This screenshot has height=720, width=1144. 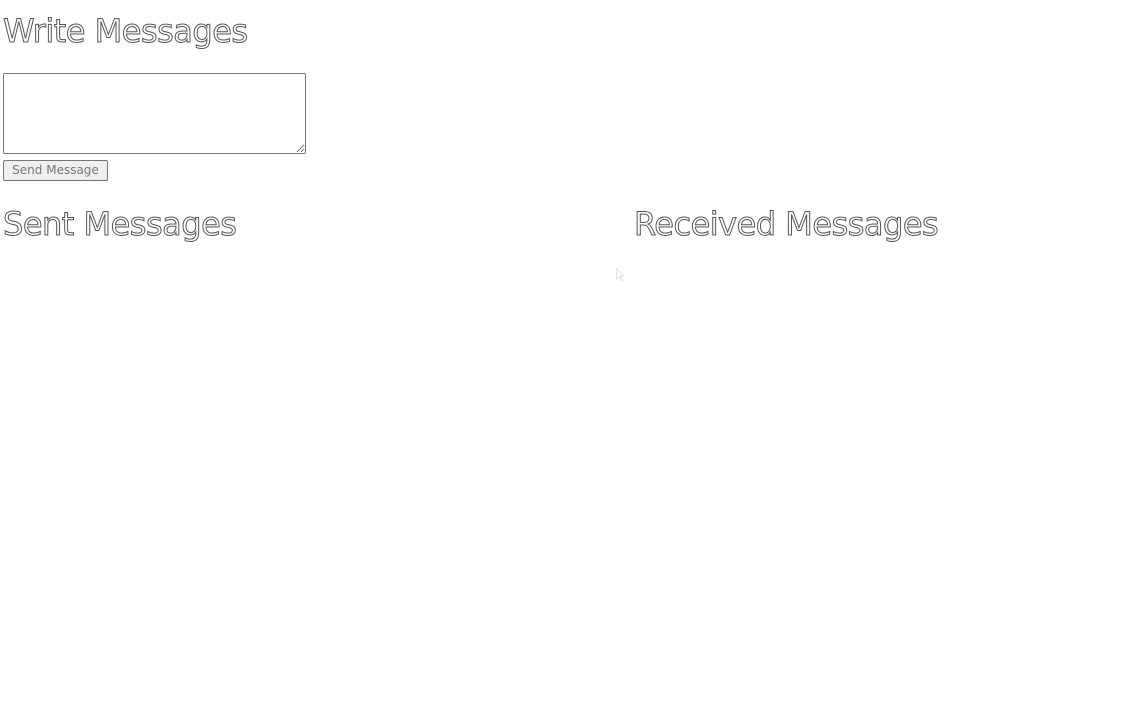 I want to click on mouse-pointer-icon, so click(x=620, y=275).